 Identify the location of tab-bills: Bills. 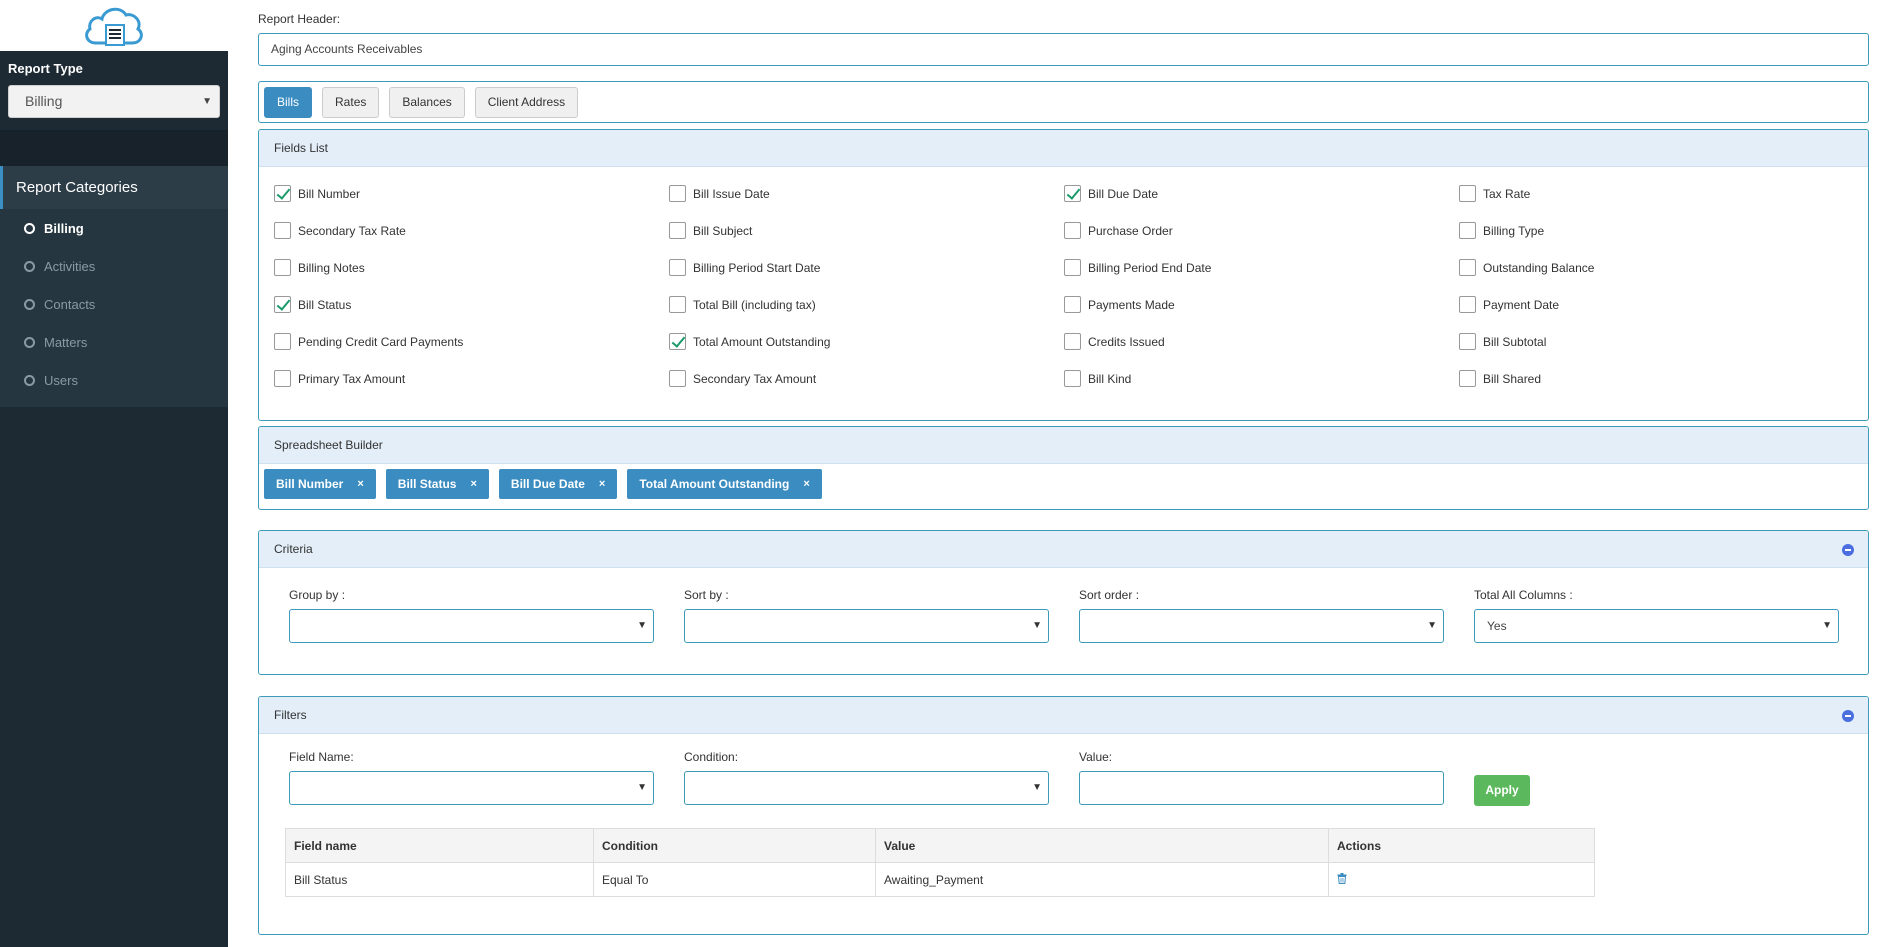
(288, 102).